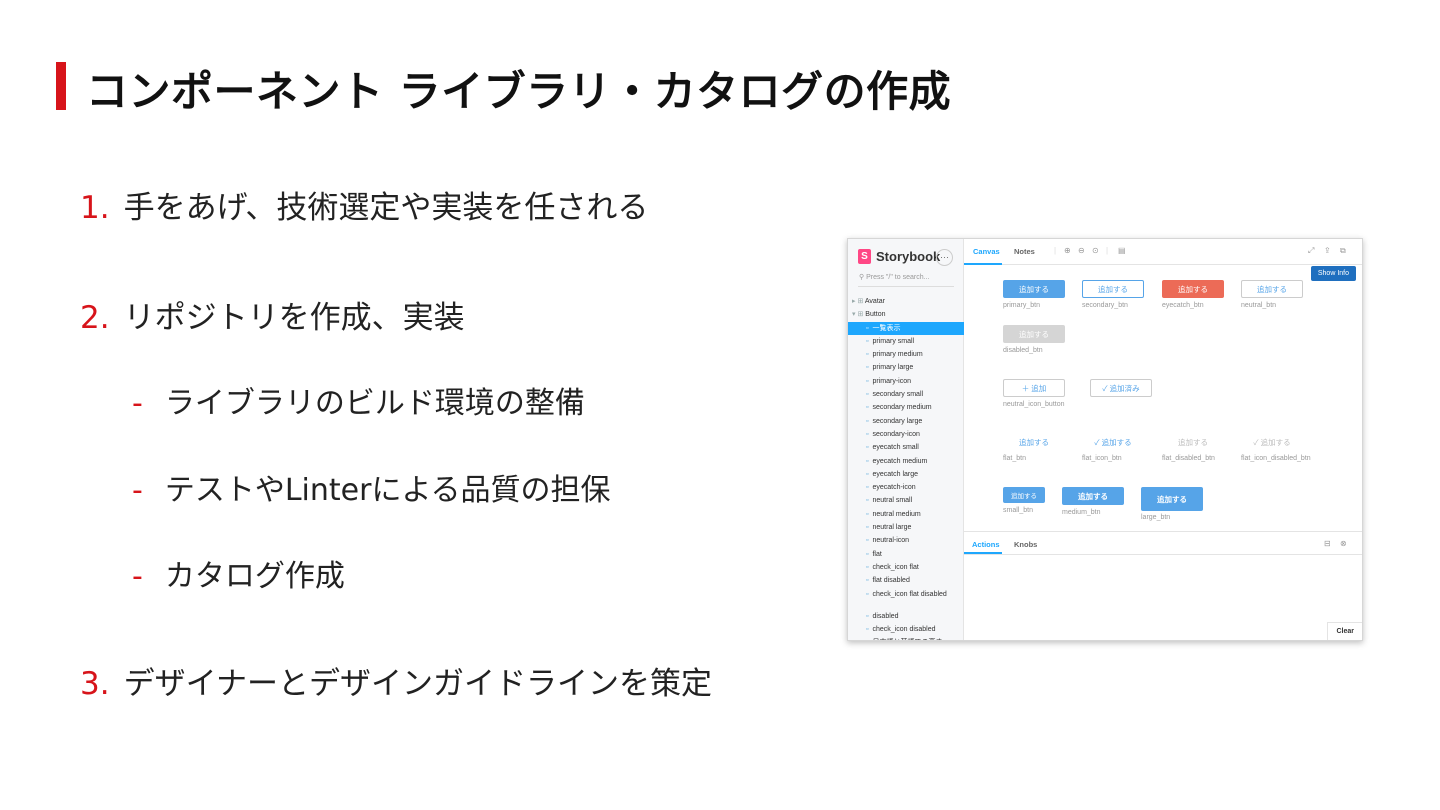  What do you see at coordinates (909, 594) in the screenshot?
I see `tree-item-label: check_icon flat disabled` at bounding box center [909, 594].